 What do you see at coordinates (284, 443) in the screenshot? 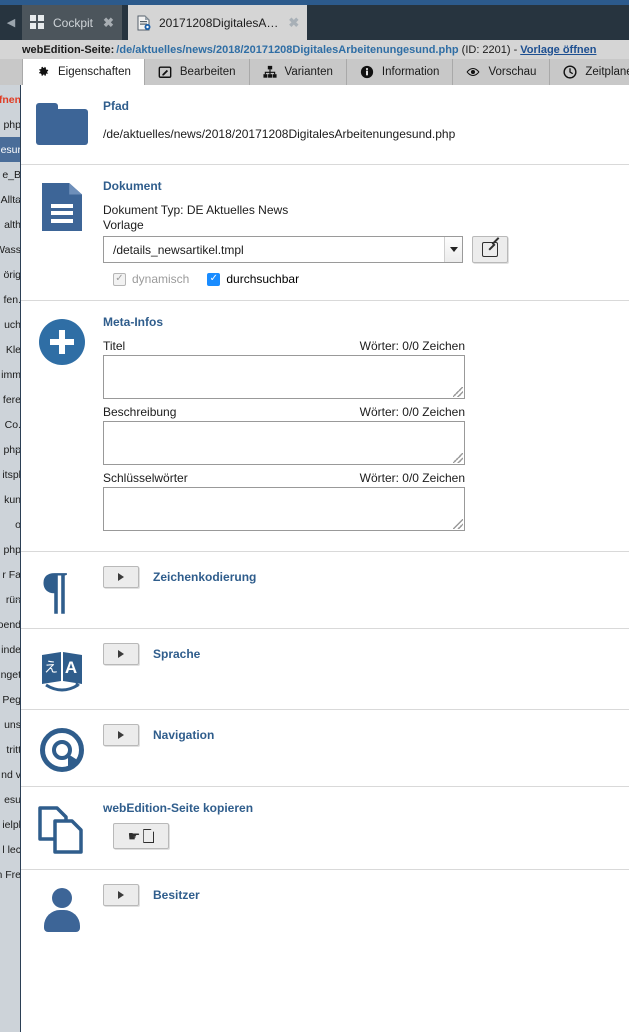
I see `meta-beschreibung-input` at bounding box center [284, 443].